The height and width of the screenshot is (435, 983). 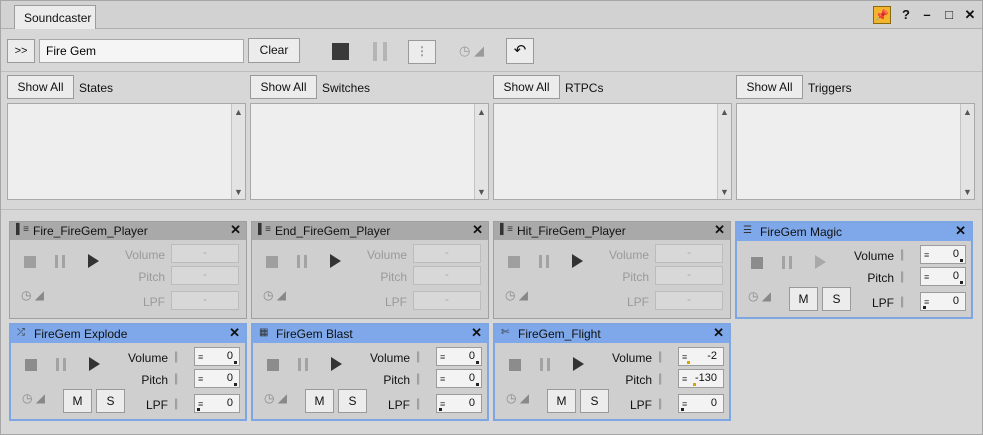 I want to click on search-input, so click(x=141, y=51).